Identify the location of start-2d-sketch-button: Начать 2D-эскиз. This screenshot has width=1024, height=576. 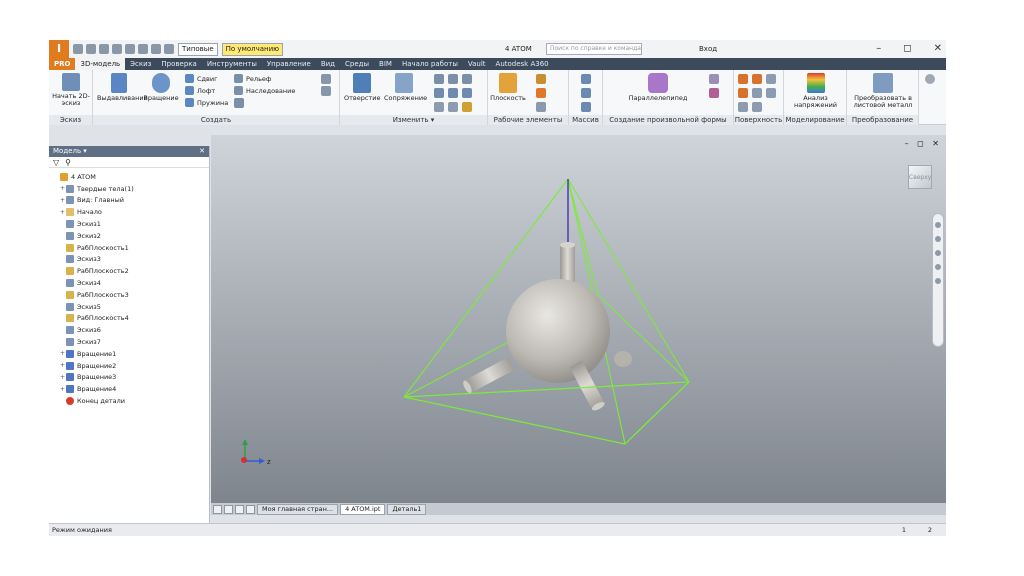
(71, 90).